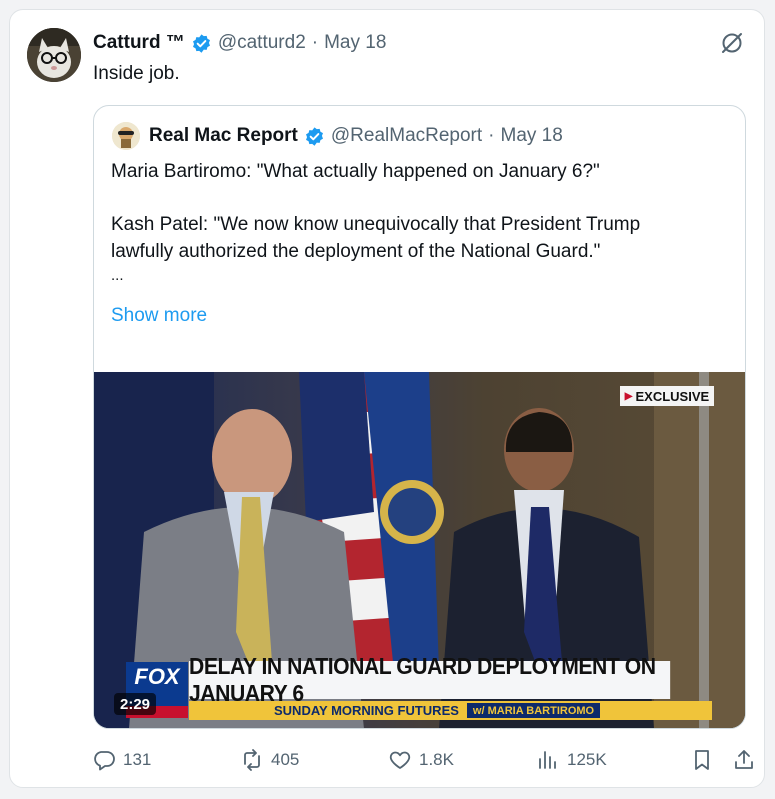  What do you see at coordinates (139, 43) in the screenshot?
I see `author-name: Catturd ™` at bounding box center [139, 43].